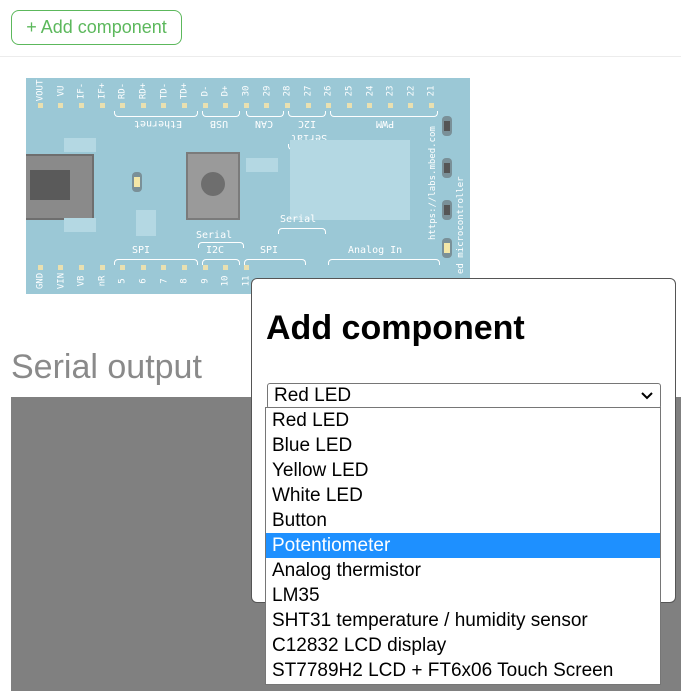  What do you see at coordinates (349, 91) in the screenshot?
I see `pin-label: 25` at bounding box center [349, 91].